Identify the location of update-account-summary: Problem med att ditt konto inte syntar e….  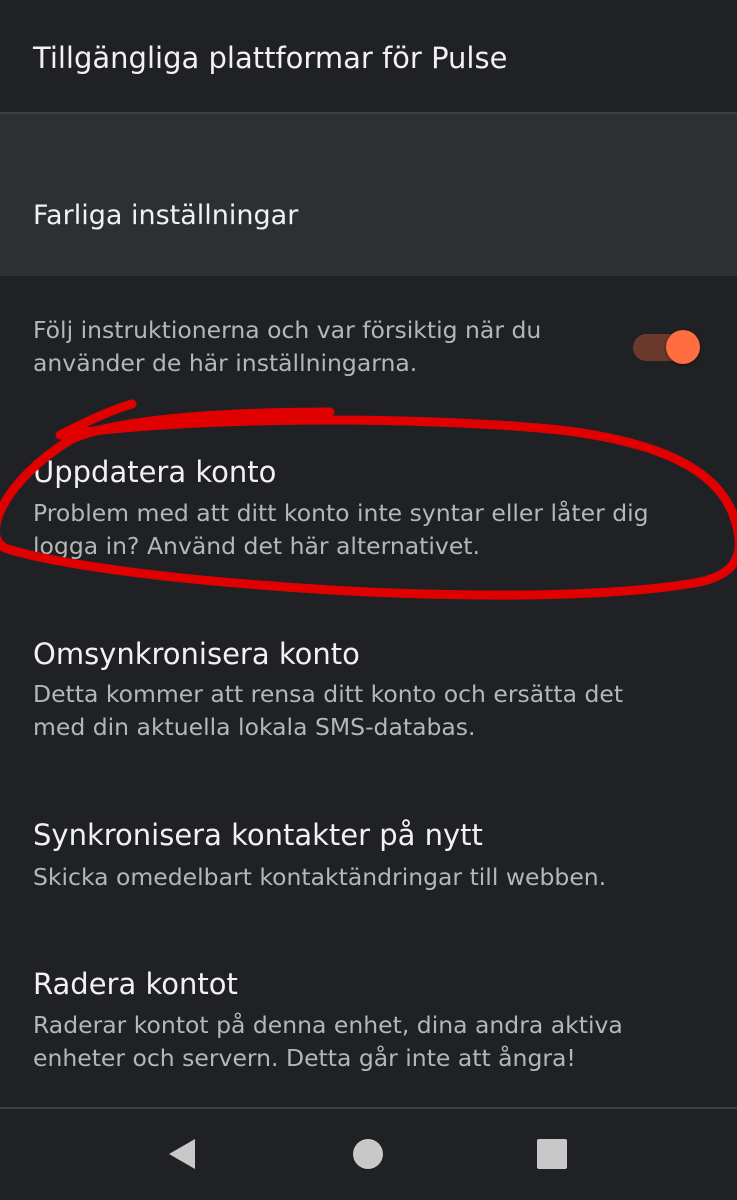
(373, 530).